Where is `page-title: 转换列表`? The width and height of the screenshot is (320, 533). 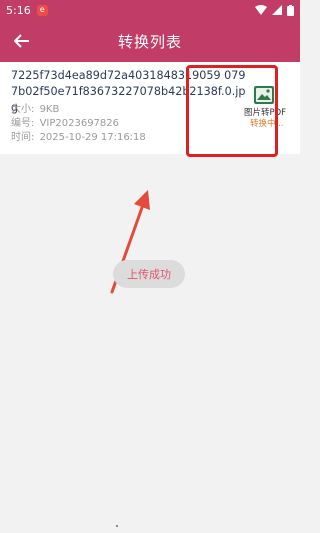 page-title: 转换列表 is located at coordinates (149, 41).